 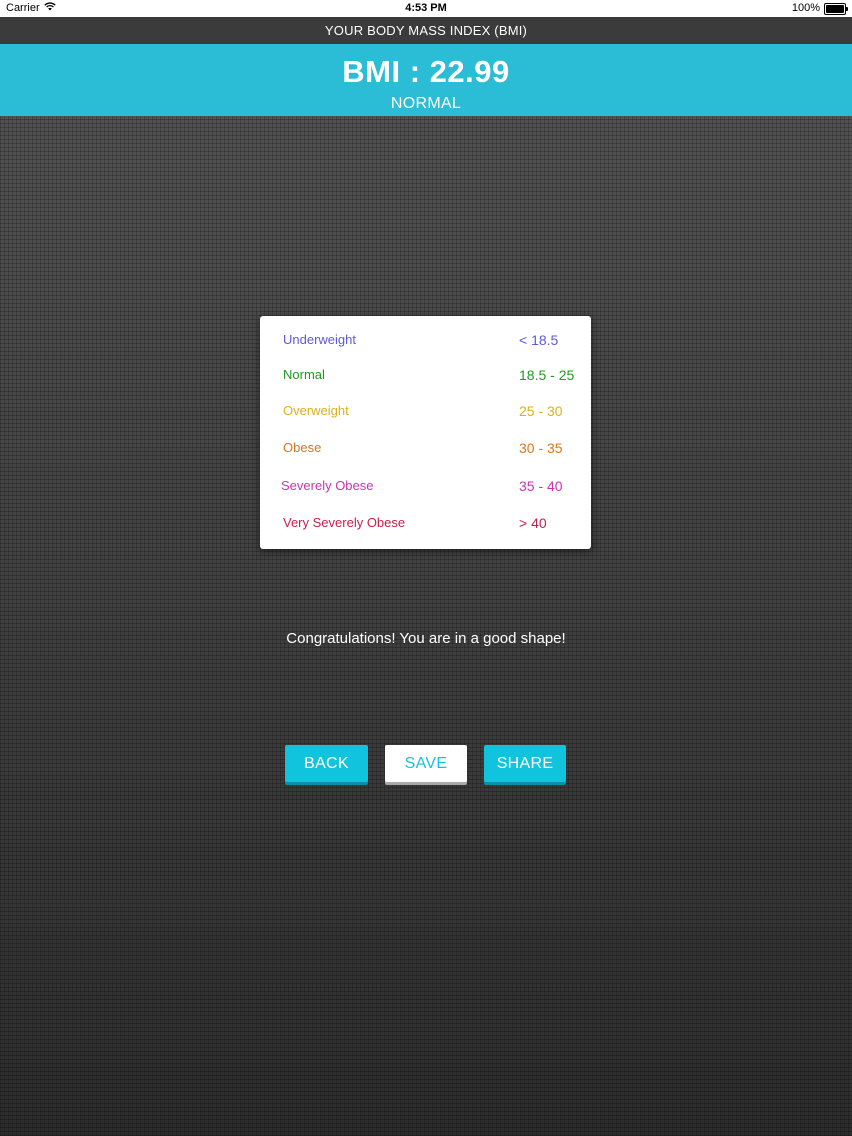 What do you see at coordinates (316, 410) in the screenshot?
I see `legend-label: Overweight` at bounding box center [316, 410].